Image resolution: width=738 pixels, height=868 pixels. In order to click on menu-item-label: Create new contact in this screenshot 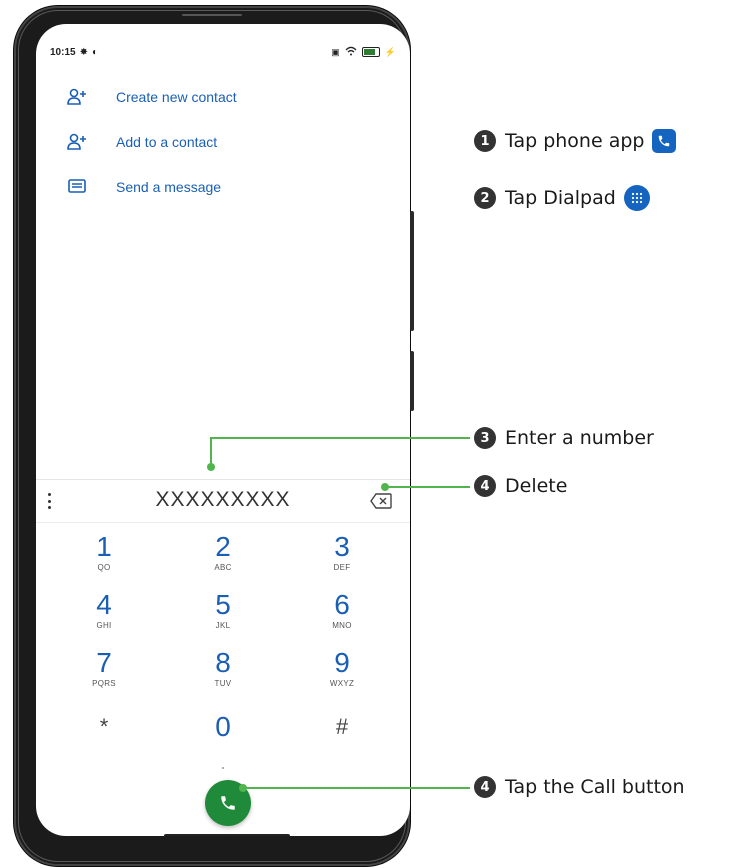, I will do `click(176, 96)`.